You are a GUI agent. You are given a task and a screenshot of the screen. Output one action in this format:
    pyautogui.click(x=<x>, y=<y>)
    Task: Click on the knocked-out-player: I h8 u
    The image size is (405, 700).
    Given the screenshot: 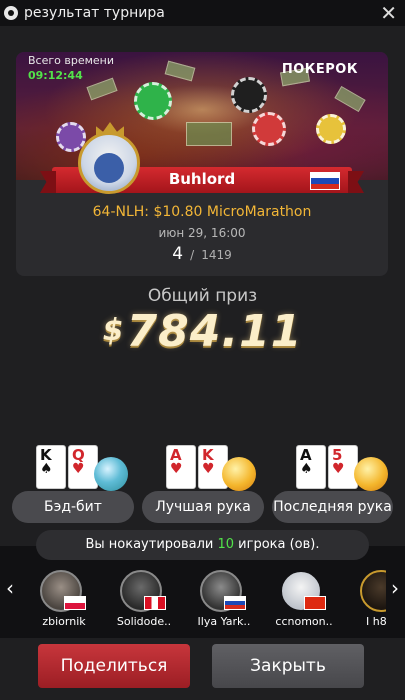 What is the action you would take?
    pyautogui.click(x=366, y=601)
    